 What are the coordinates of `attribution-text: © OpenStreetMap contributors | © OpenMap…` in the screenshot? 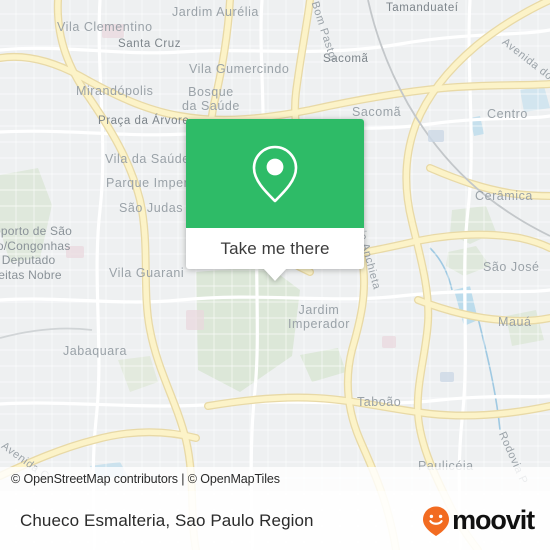 It's located at (145, 479).